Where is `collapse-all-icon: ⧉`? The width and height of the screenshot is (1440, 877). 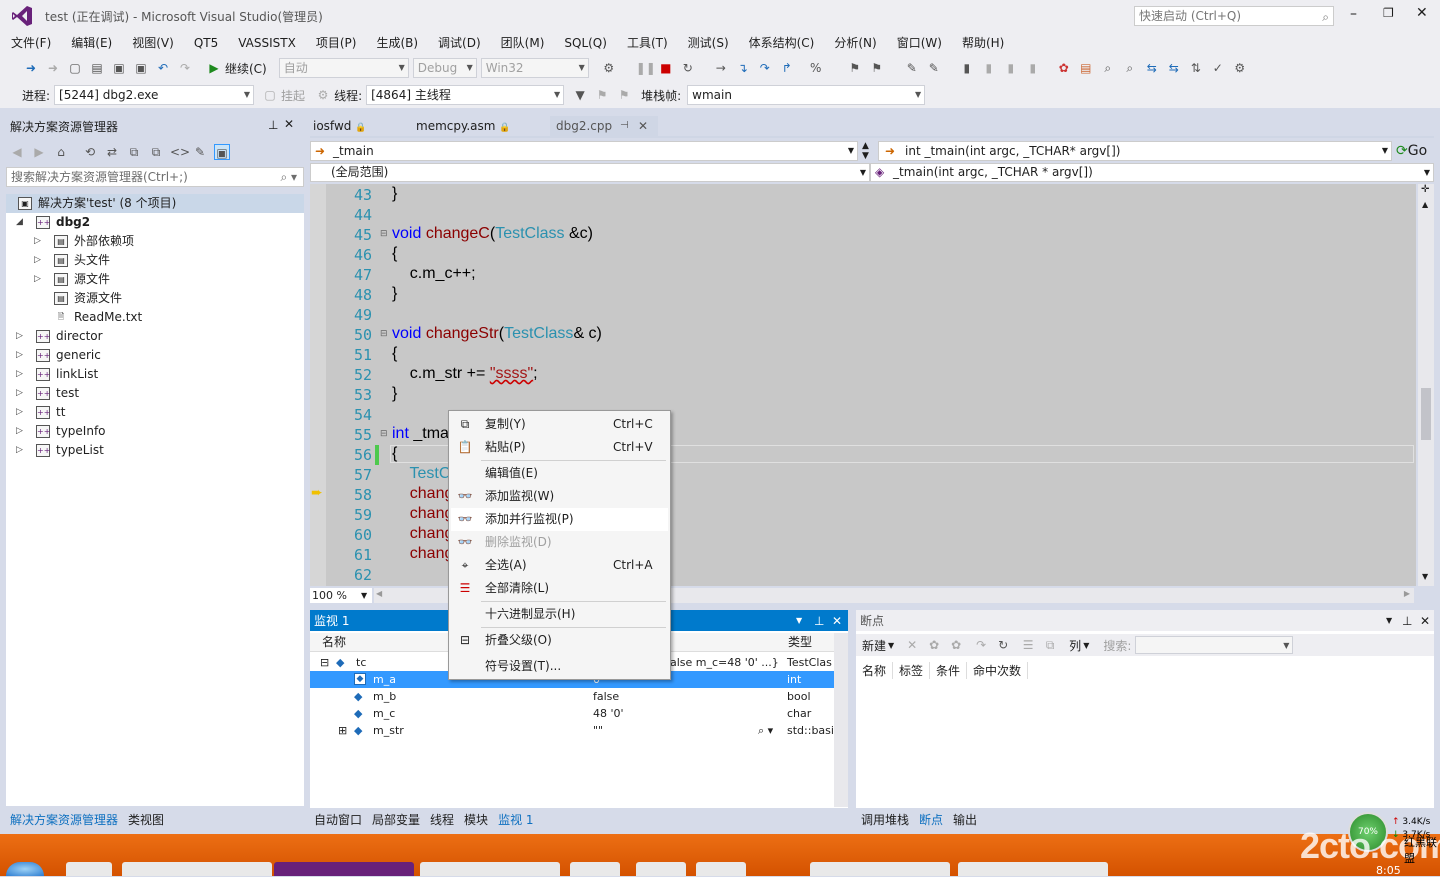
collapse-all-icon: ⧉ is located at coordinates (134, 152).